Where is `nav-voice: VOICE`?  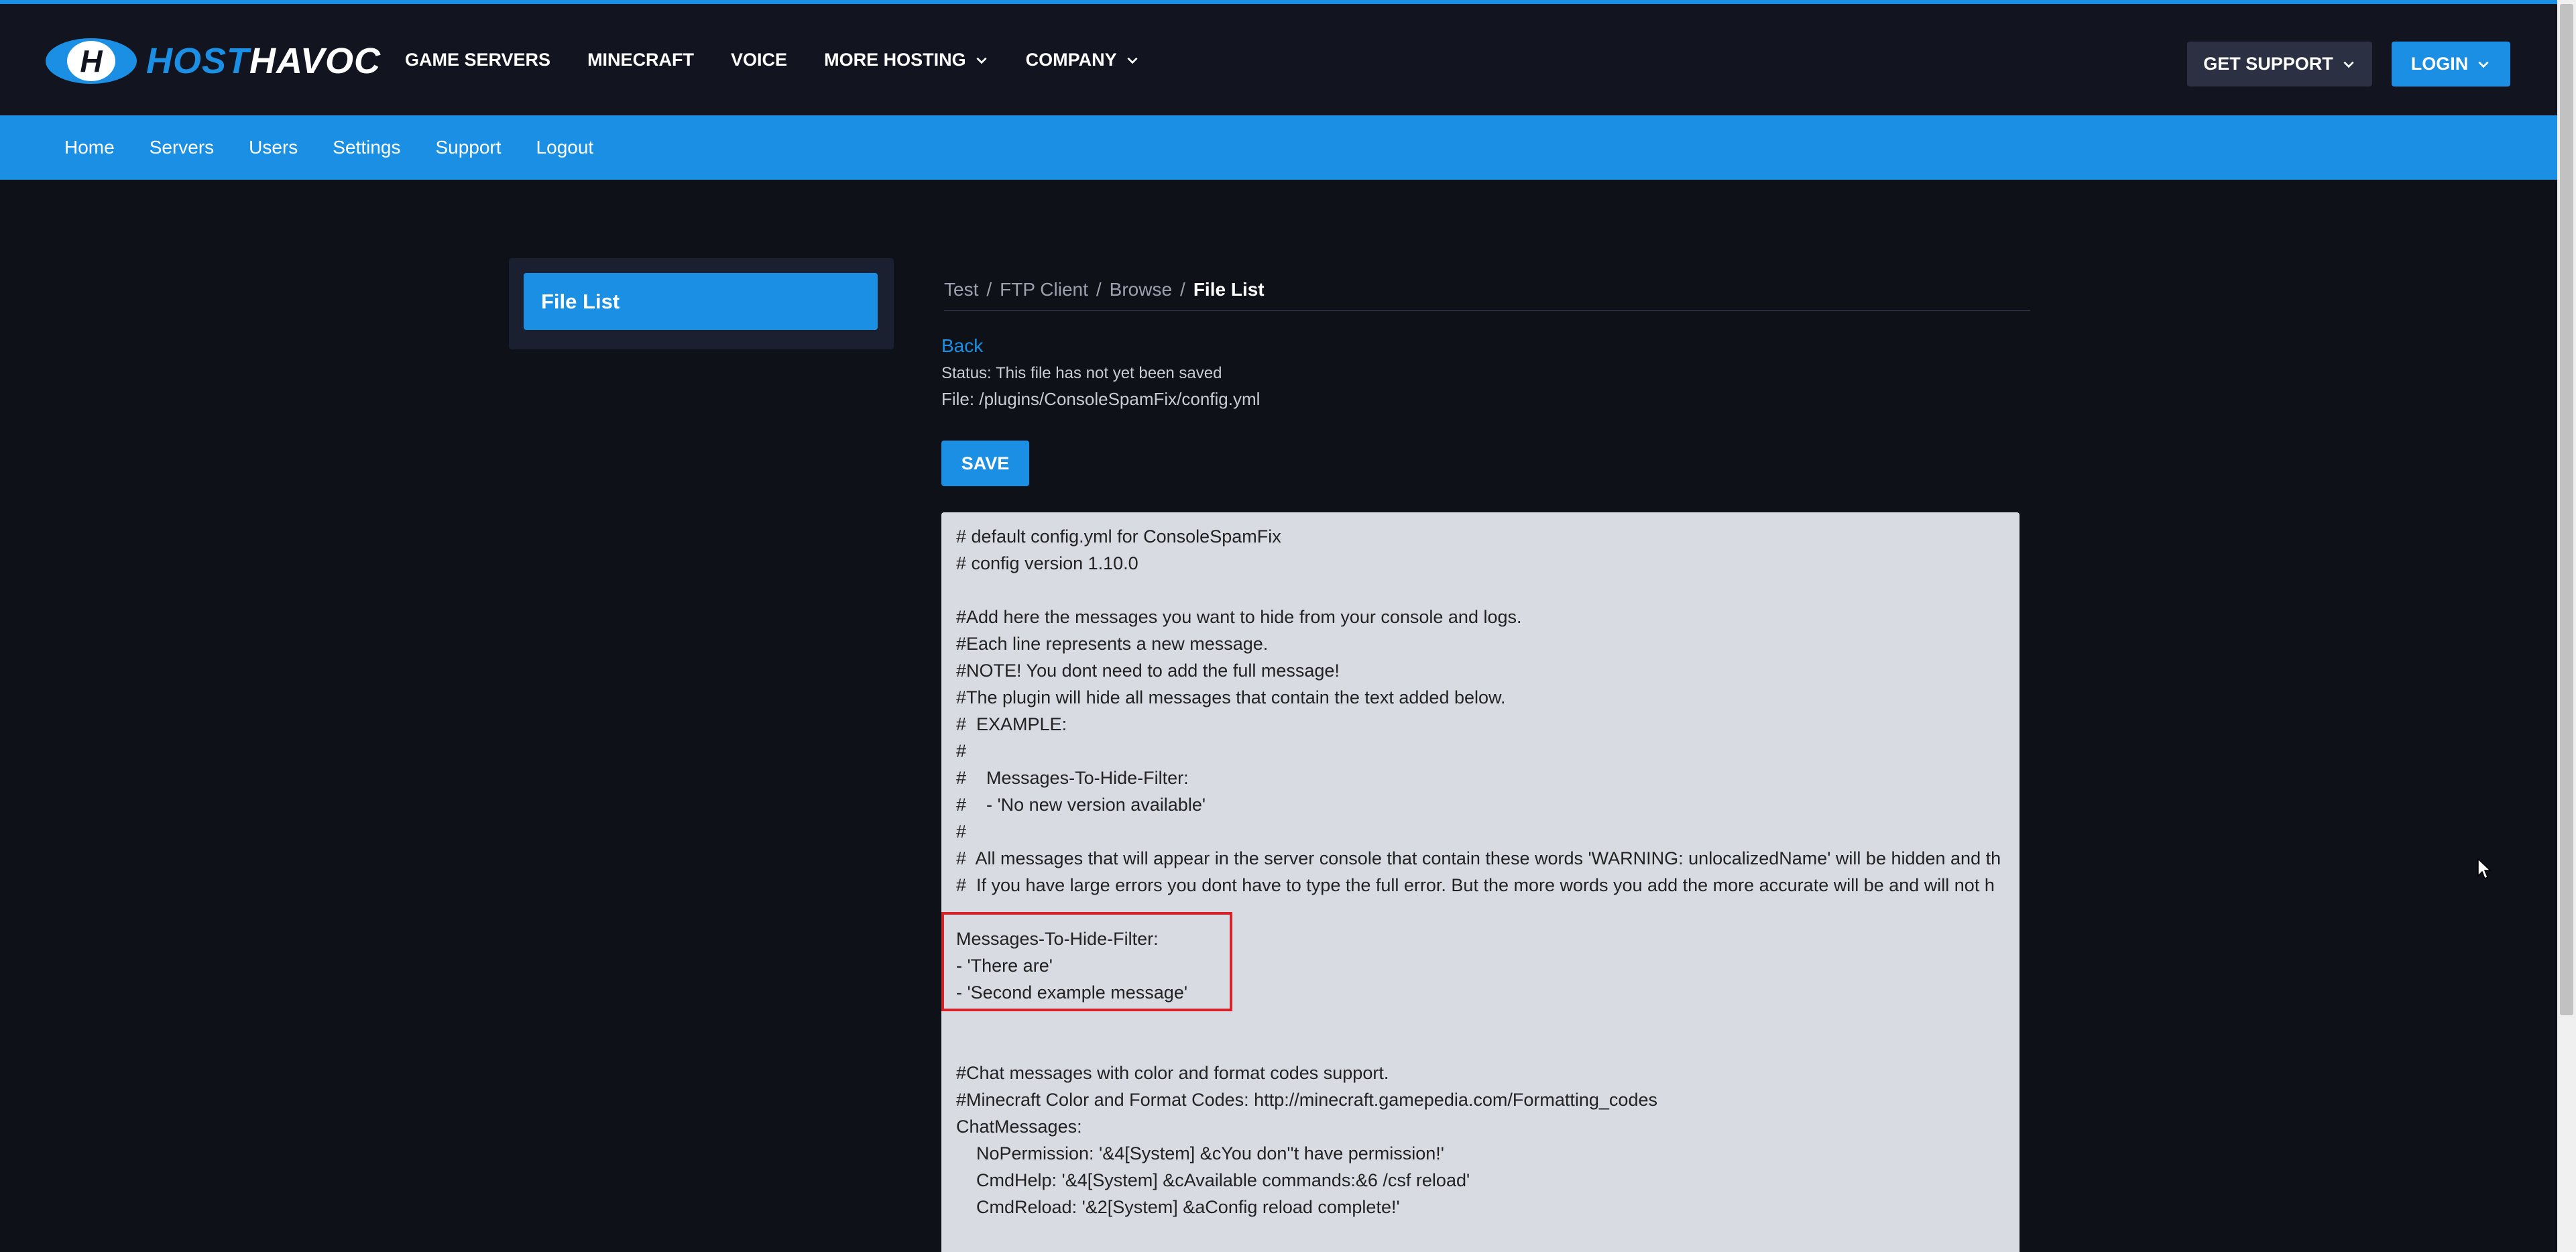
nav-voice: VOICE is located at coordinates (759, 60).